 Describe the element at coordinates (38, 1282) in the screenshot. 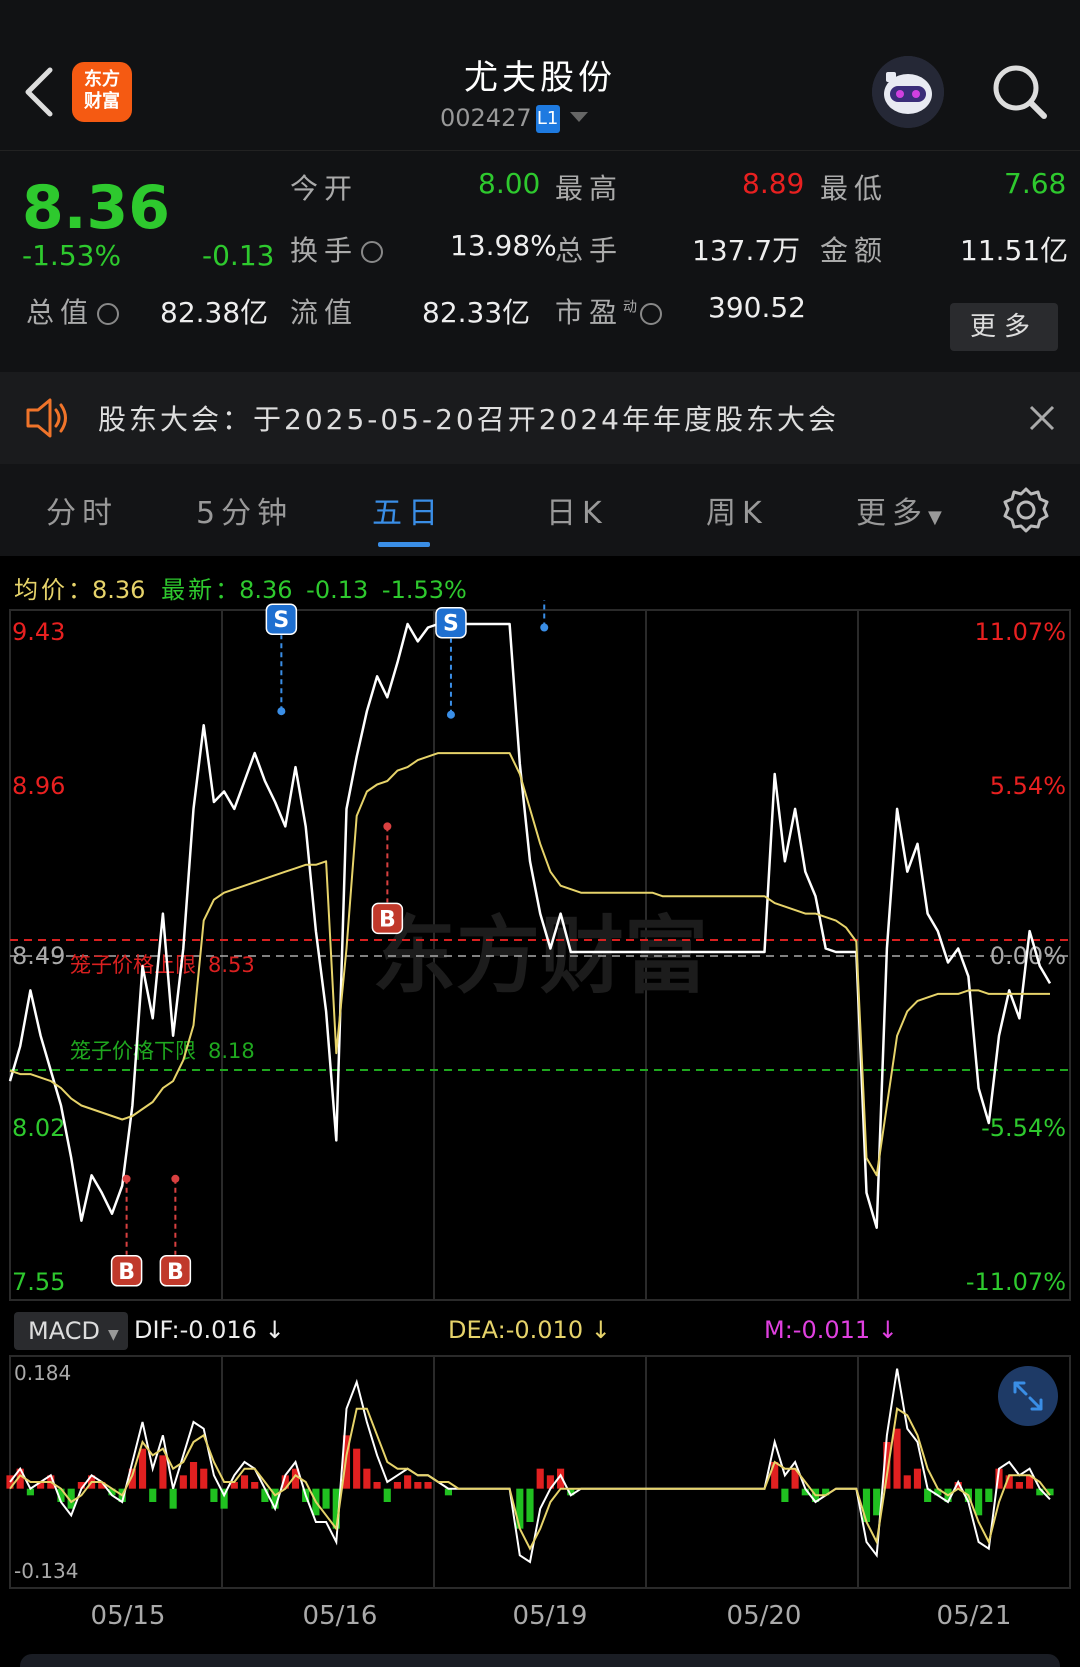

I see `y-tick-left-4: 7.55` at that location.